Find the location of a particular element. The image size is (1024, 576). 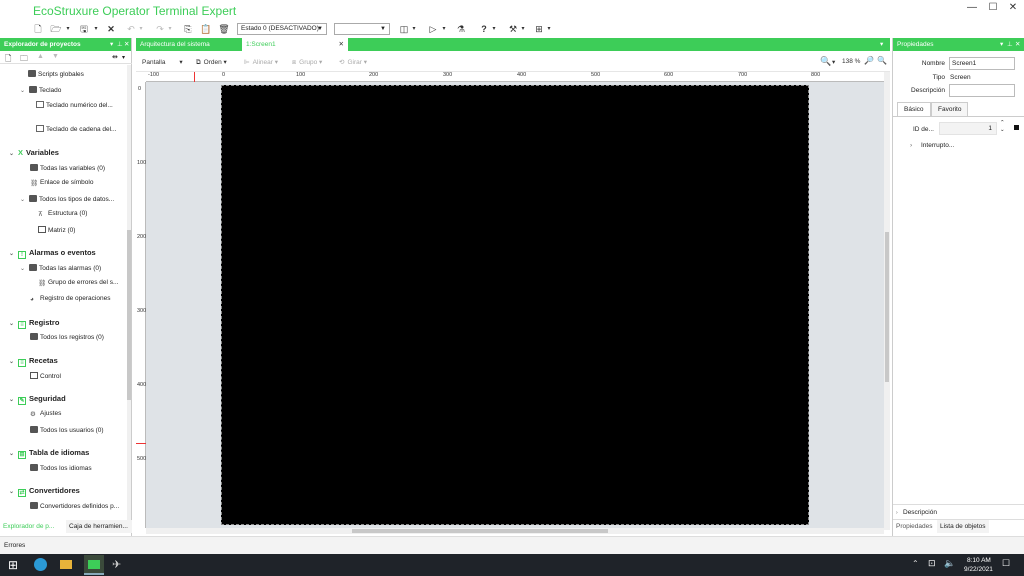

tree-item-teclado: ⌄ Teclado is located at coordinates (40, 90).